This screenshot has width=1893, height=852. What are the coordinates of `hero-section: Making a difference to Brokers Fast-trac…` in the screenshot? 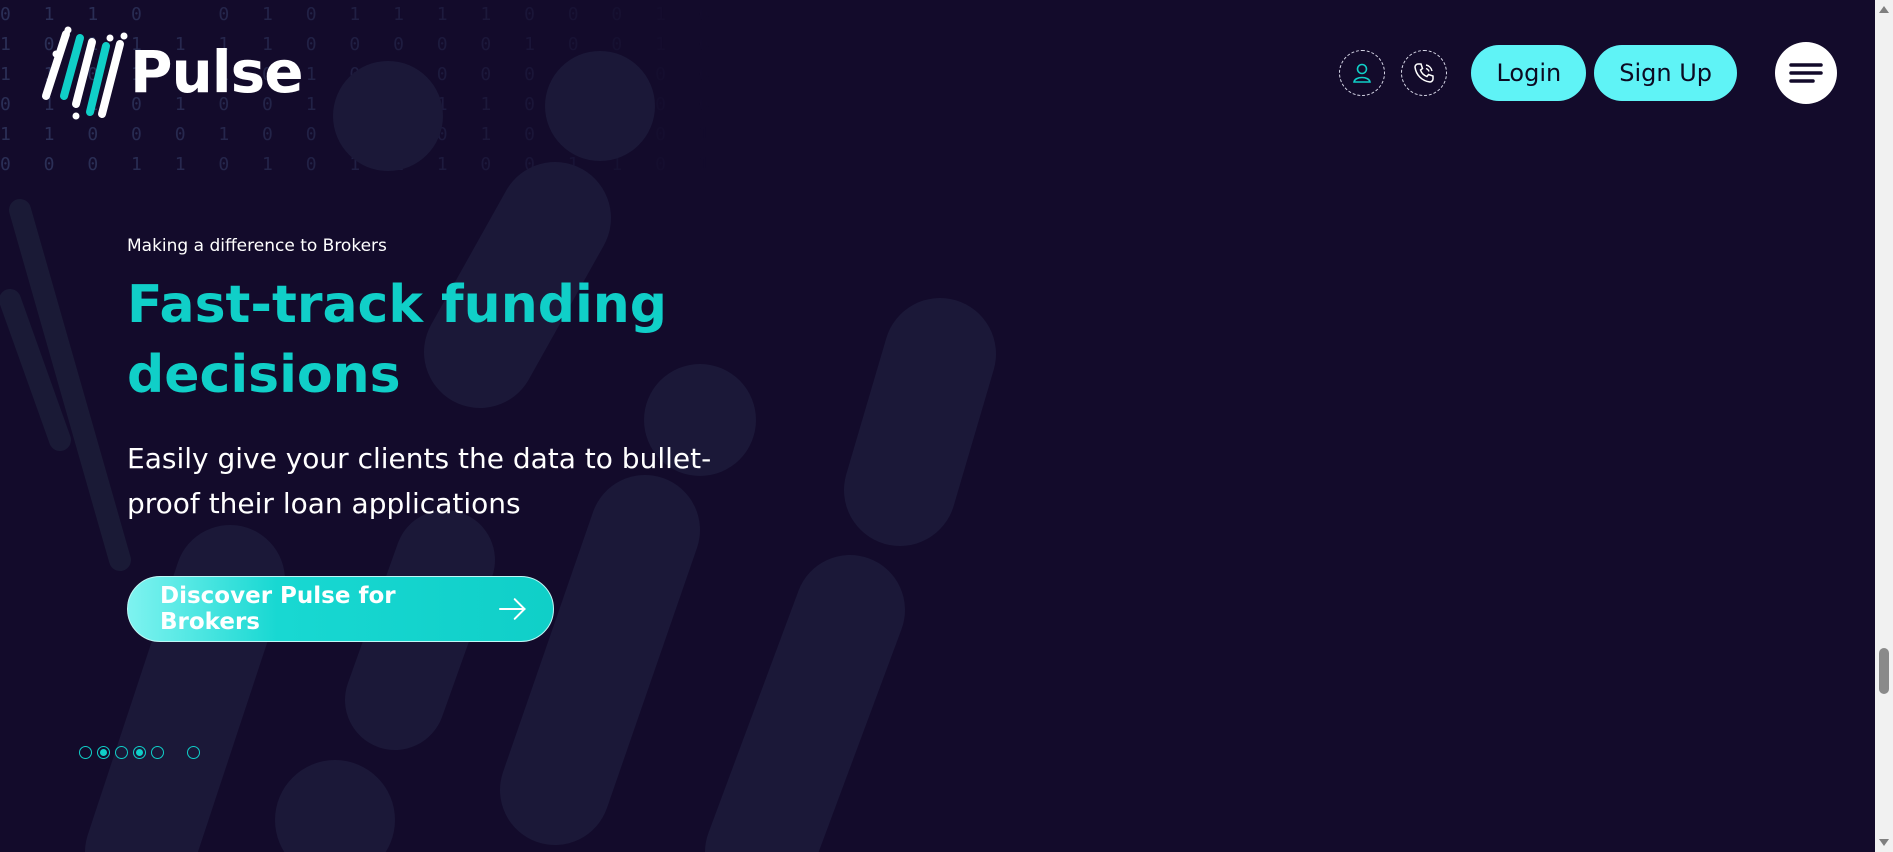 It's located at (447, 381).